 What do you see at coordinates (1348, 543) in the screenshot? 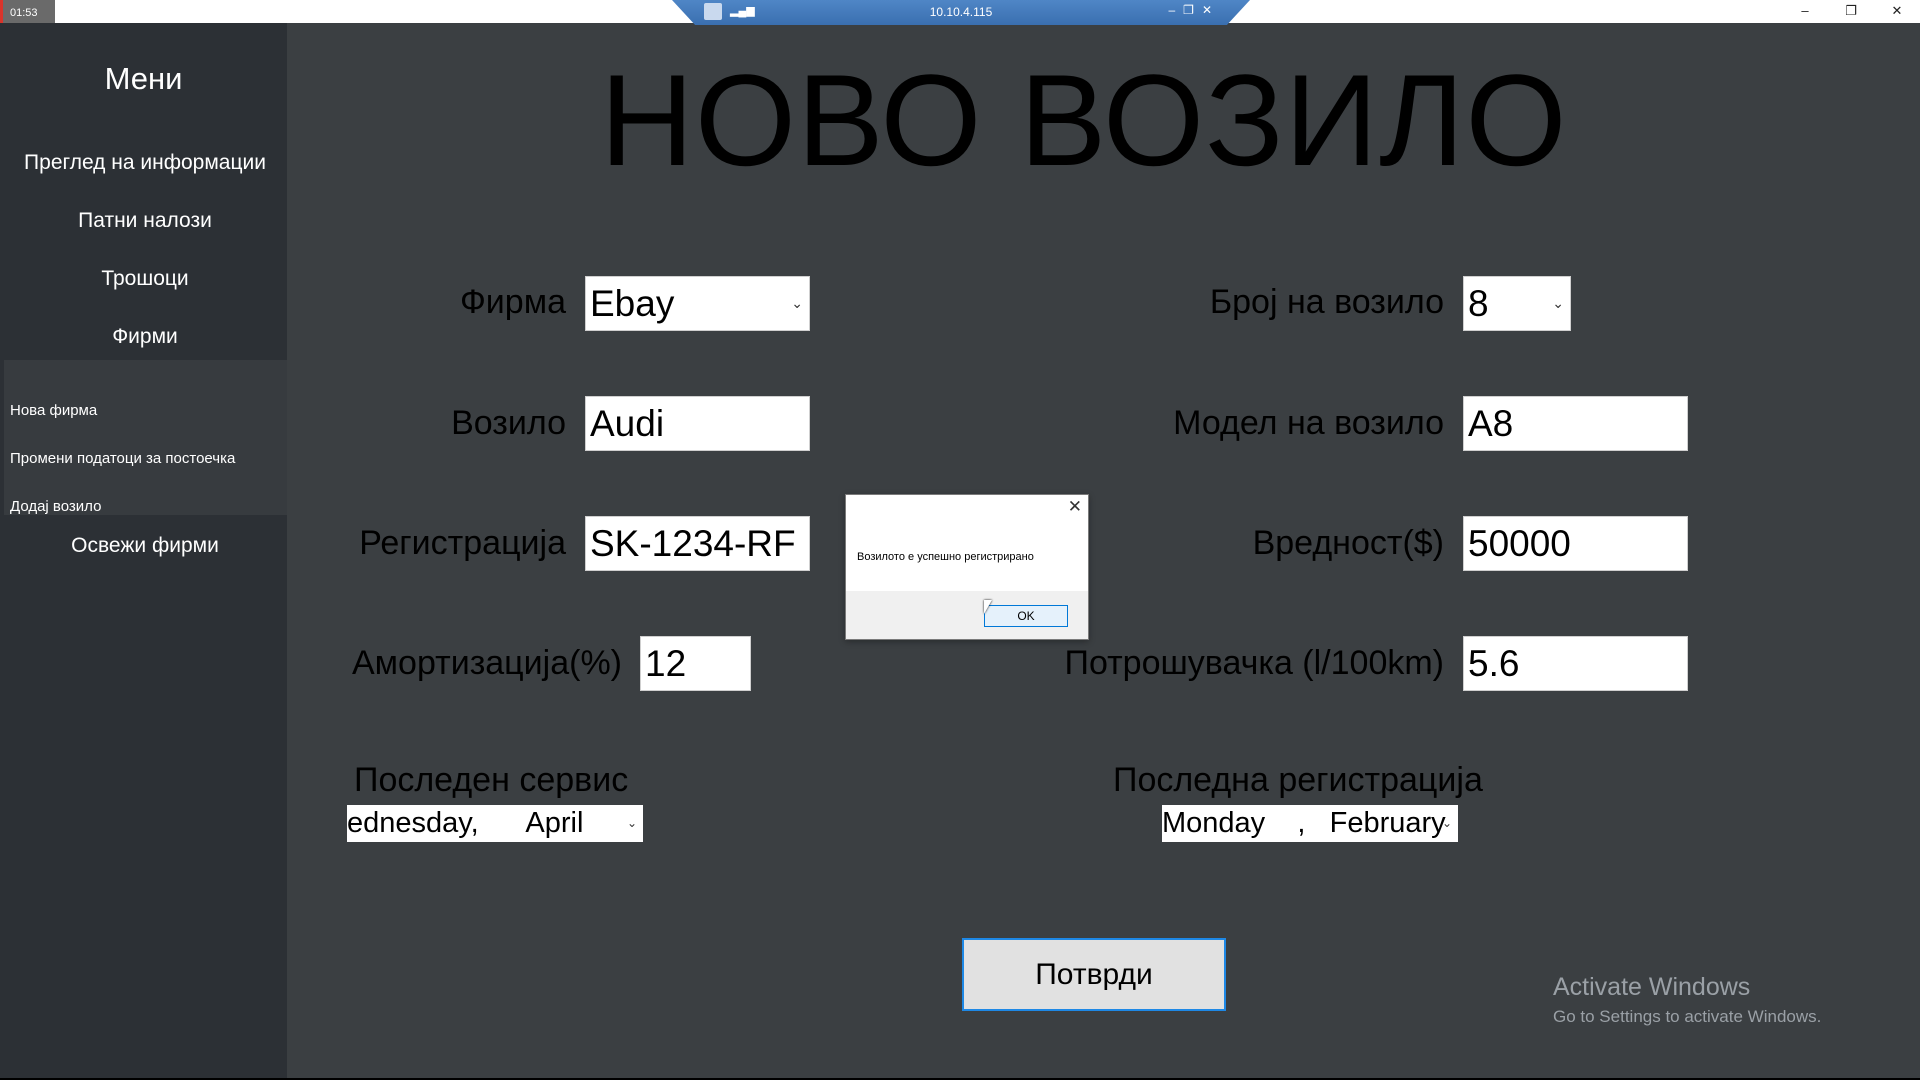
I see `value-label: Вредност($)` at bounding box center [1348, 543].